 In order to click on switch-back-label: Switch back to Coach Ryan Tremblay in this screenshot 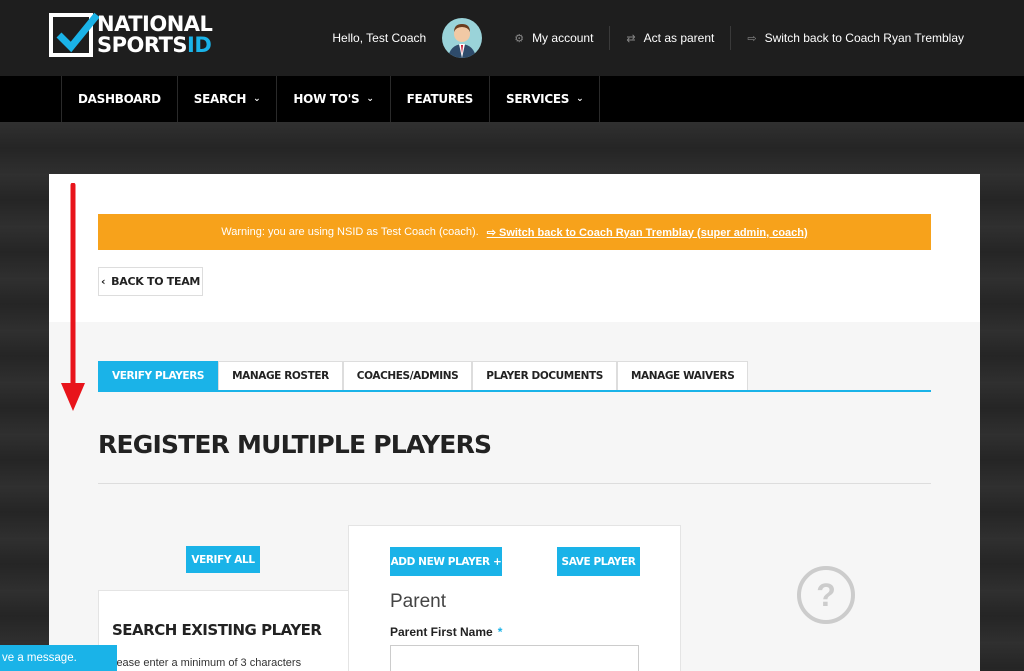, I will do `click(864, 38)`.